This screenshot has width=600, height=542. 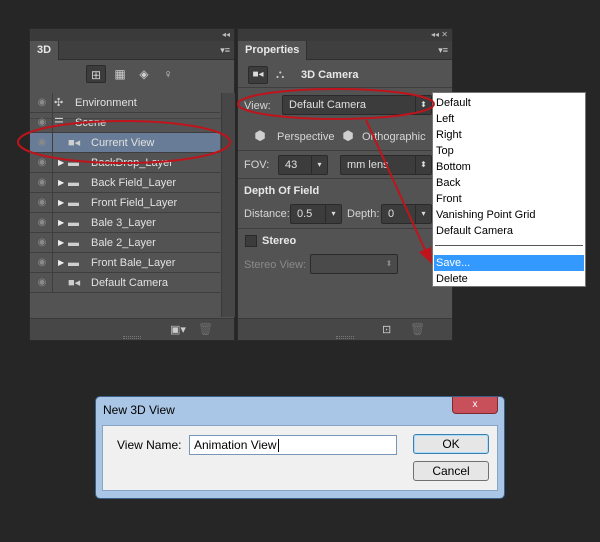 I want to click on ok-button: OK, so click(x=451, y=444).